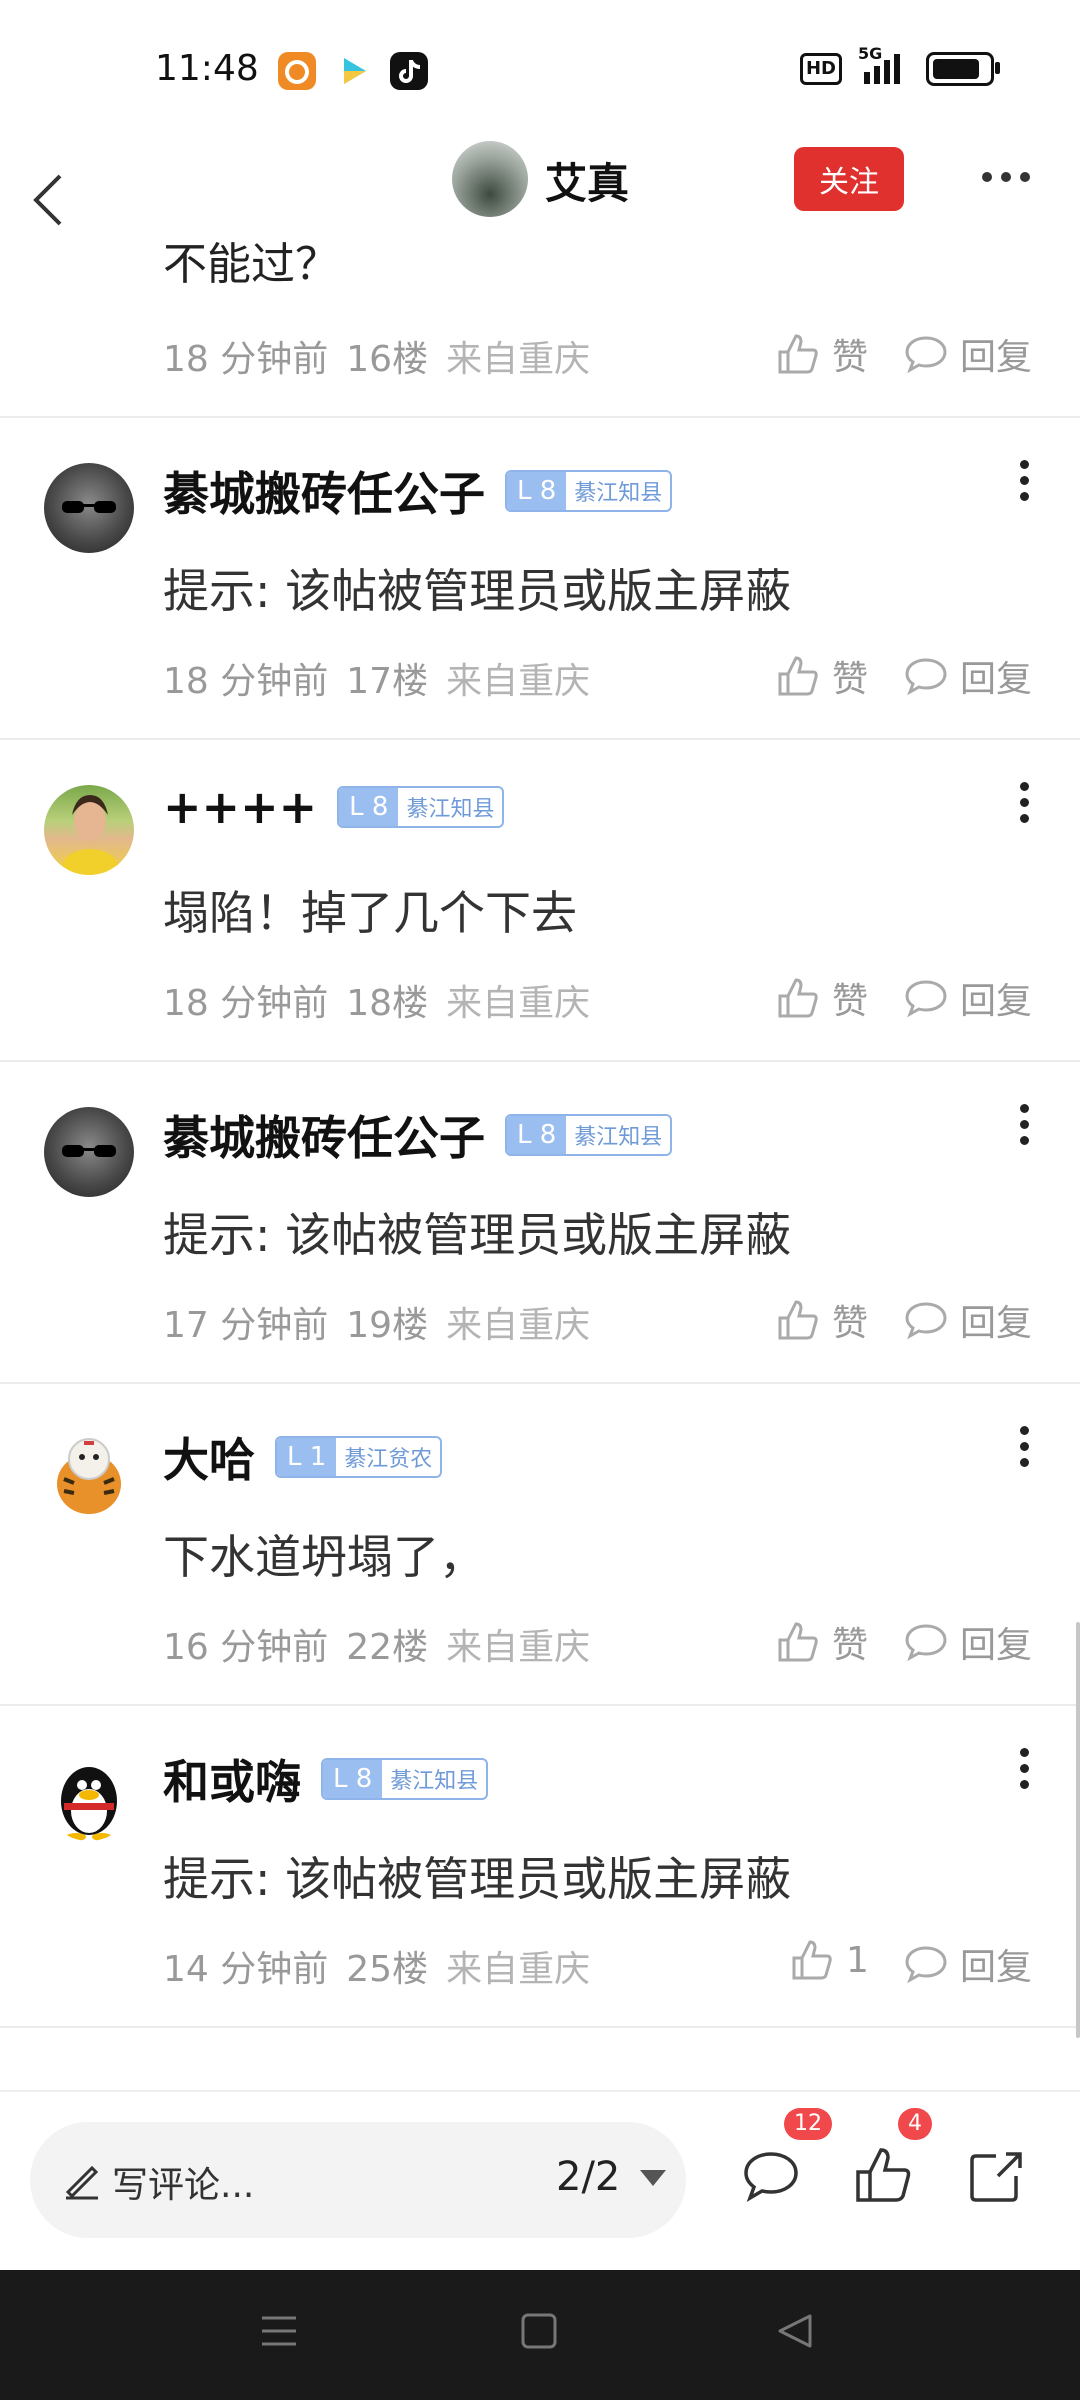 This screenshot has width=1080, height=2400. What do you see at coordinates (915, 2124) in the screenshot?
I see `like-count-badge: 4` at bounding box center [915, 2124].